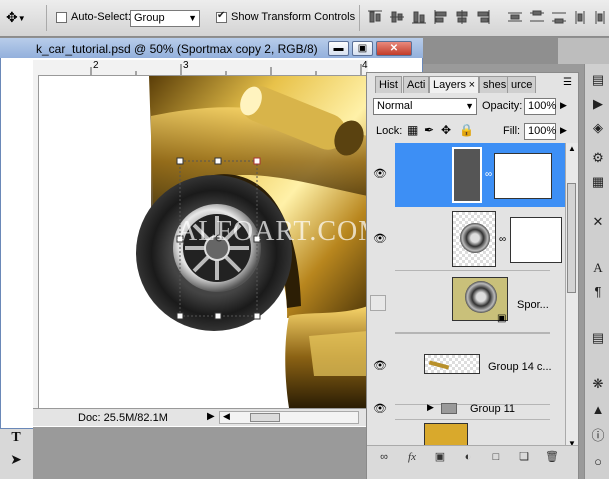 The width and height of the screenshot is (609, 479). What do you see at coordinates (395, 106) in the screenshot?
I see `blend-mode-value: Normal` at bounding box center [395, 106].